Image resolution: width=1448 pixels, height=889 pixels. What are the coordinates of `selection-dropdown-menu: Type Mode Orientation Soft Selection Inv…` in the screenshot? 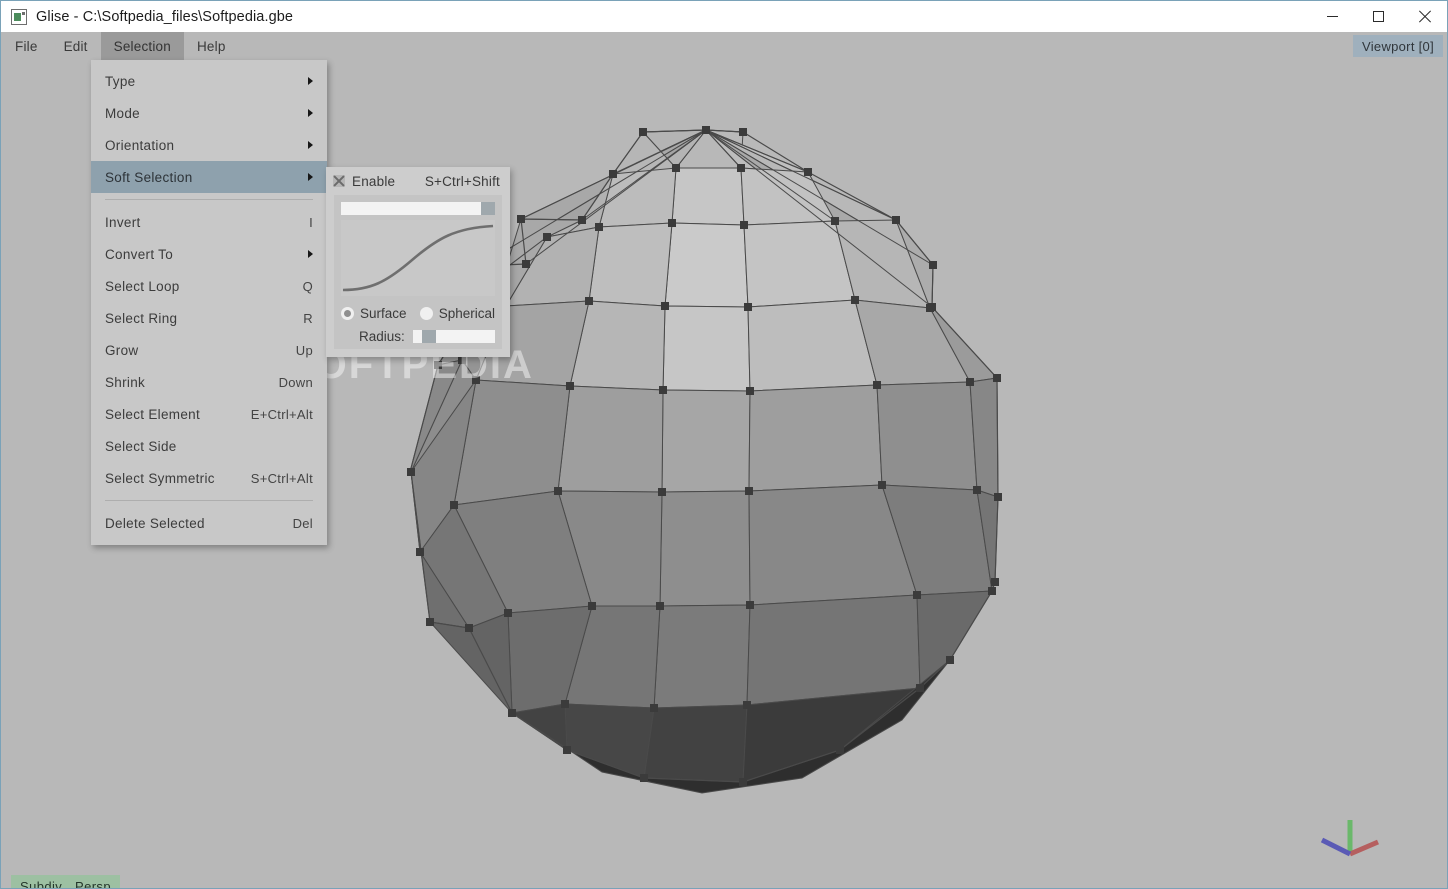 It's located at (209, 302).